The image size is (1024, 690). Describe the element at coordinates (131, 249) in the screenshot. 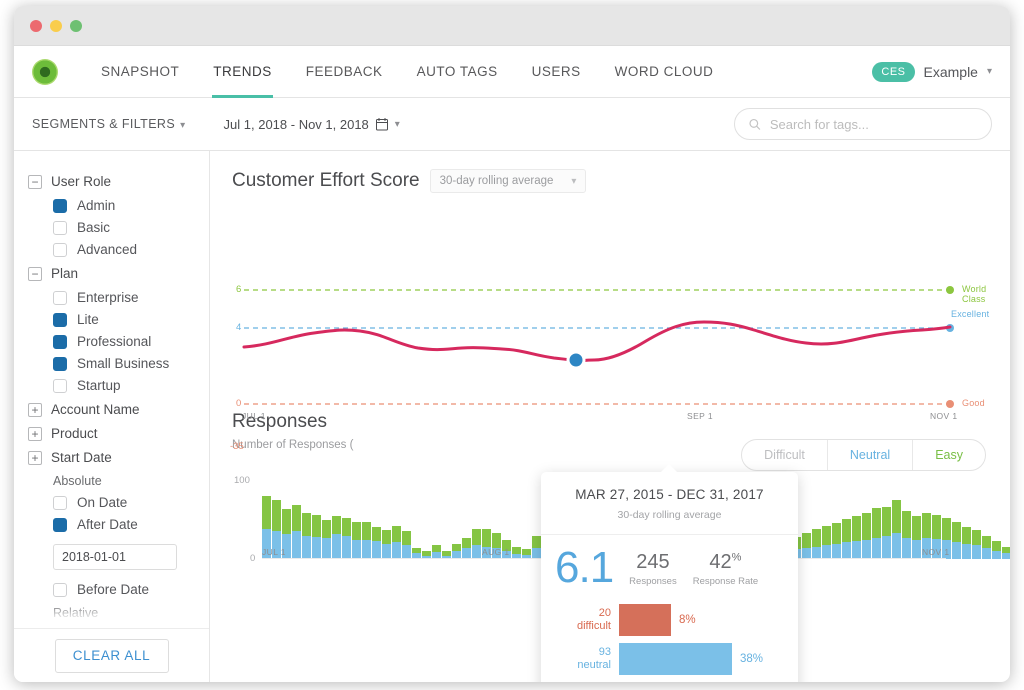

I see `filter-option-advanced: Advanced` at that location.